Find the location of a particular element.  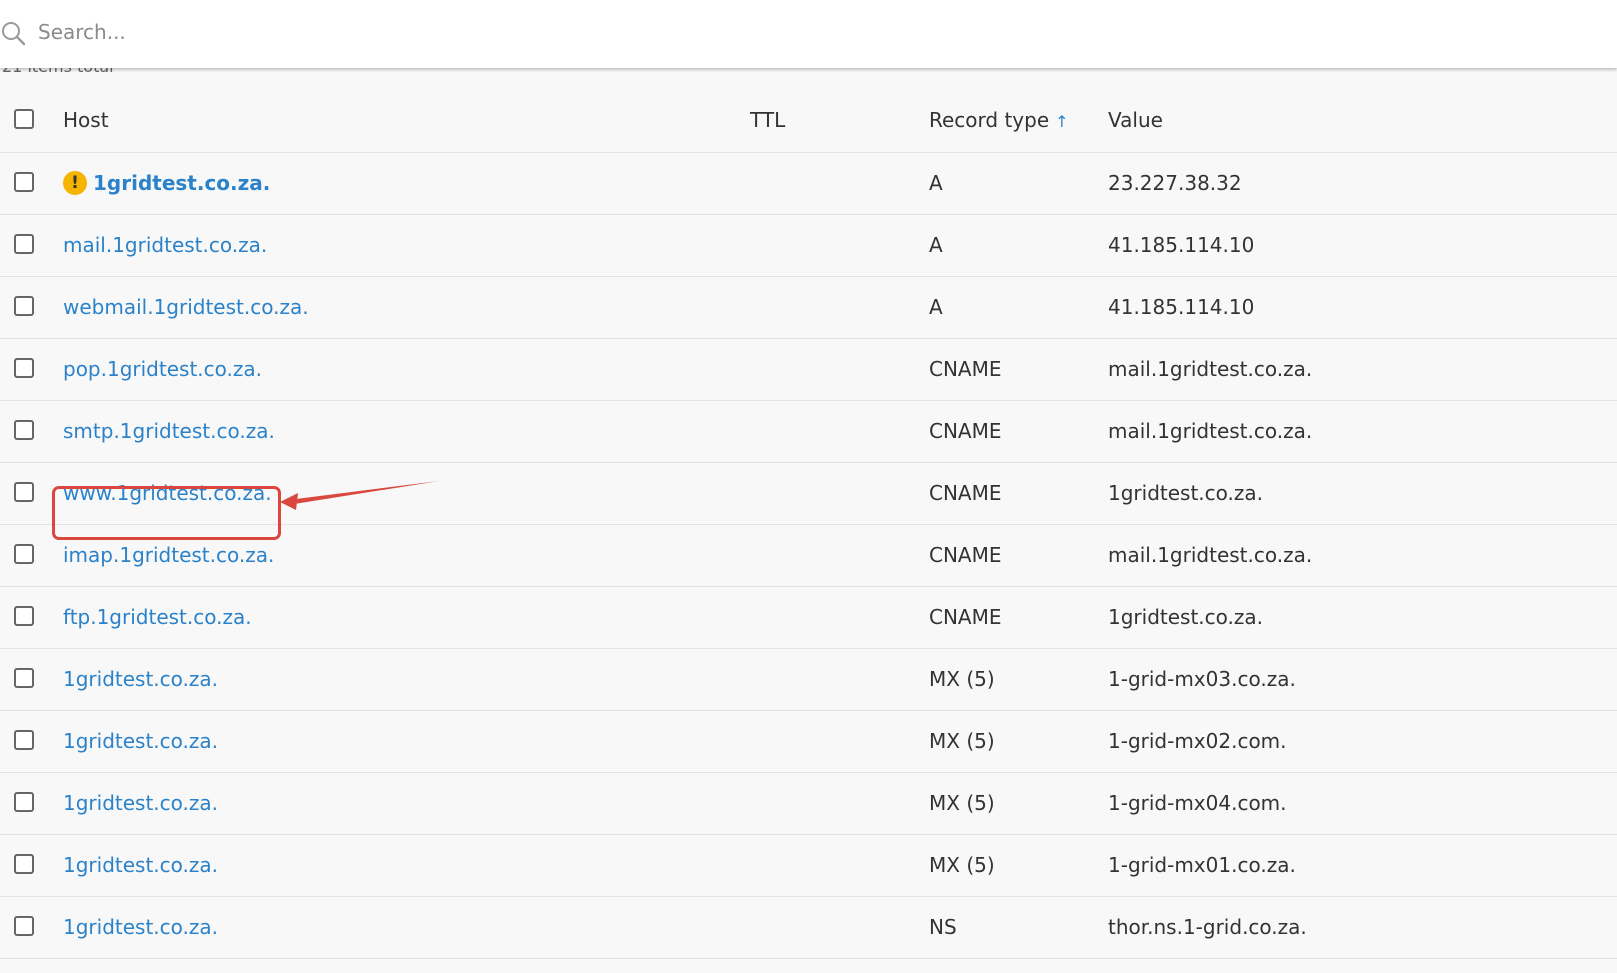

table-row: 1gridtest.co.za. MX (5) 1-grid-mx04.com. is located at coordinates (808, 804).